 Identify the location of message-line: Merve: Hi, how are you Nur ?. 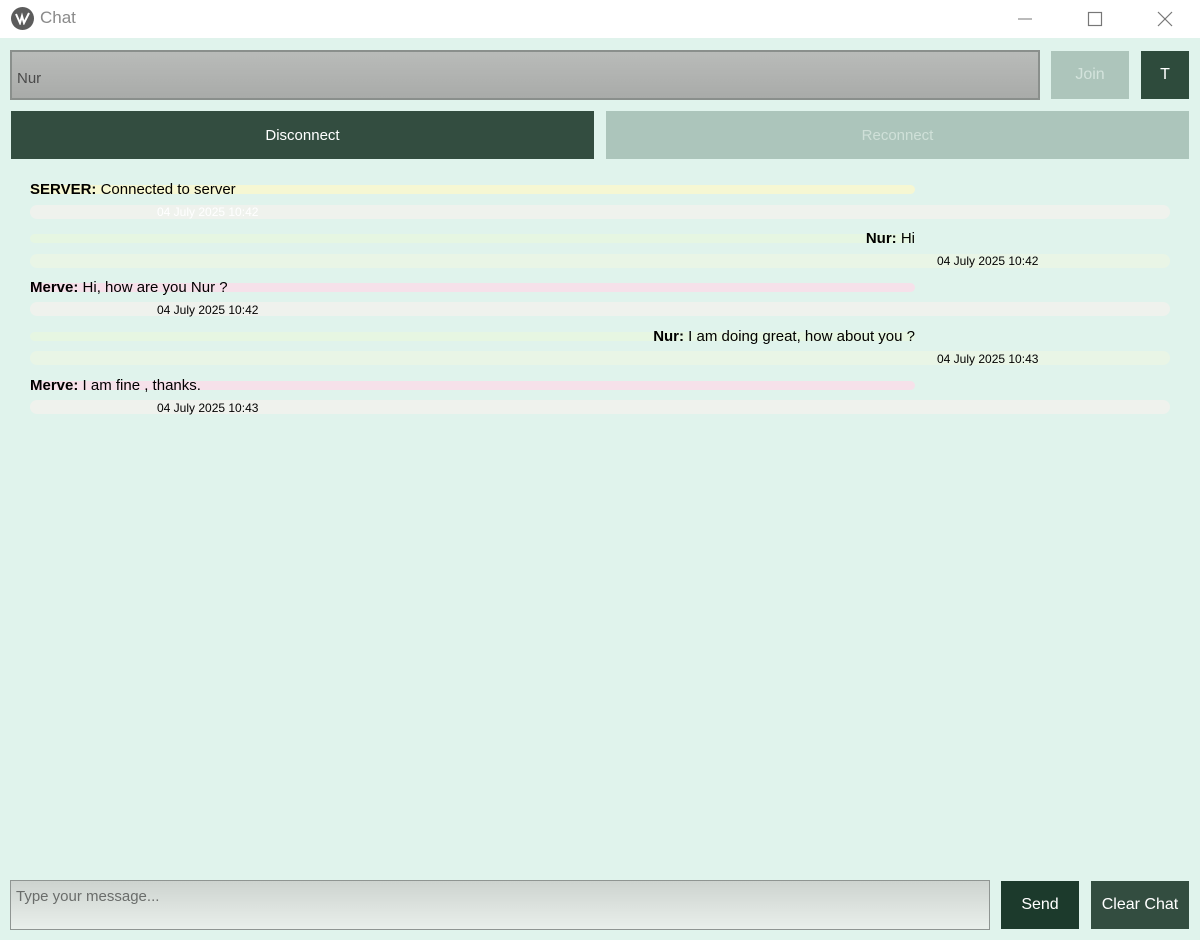
(129, 287).